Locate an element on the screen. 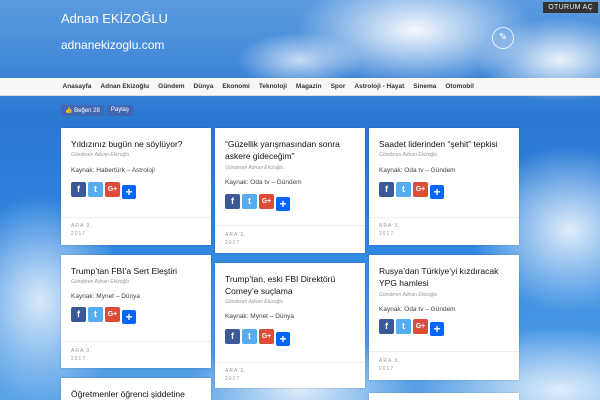 Image resolution: width=600 pixels, height=400 pixels. site-url: adnanekizoglu.com is located at coordinates (112, 45).